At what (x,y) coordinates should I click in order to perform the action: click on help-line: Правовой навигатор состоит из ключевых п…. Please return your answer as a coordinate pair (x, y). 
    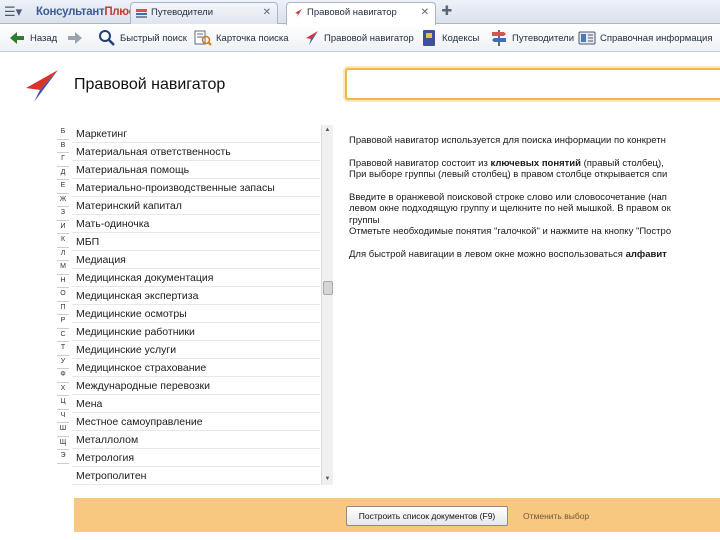
    Looking at the image, I should click on (534, 164).